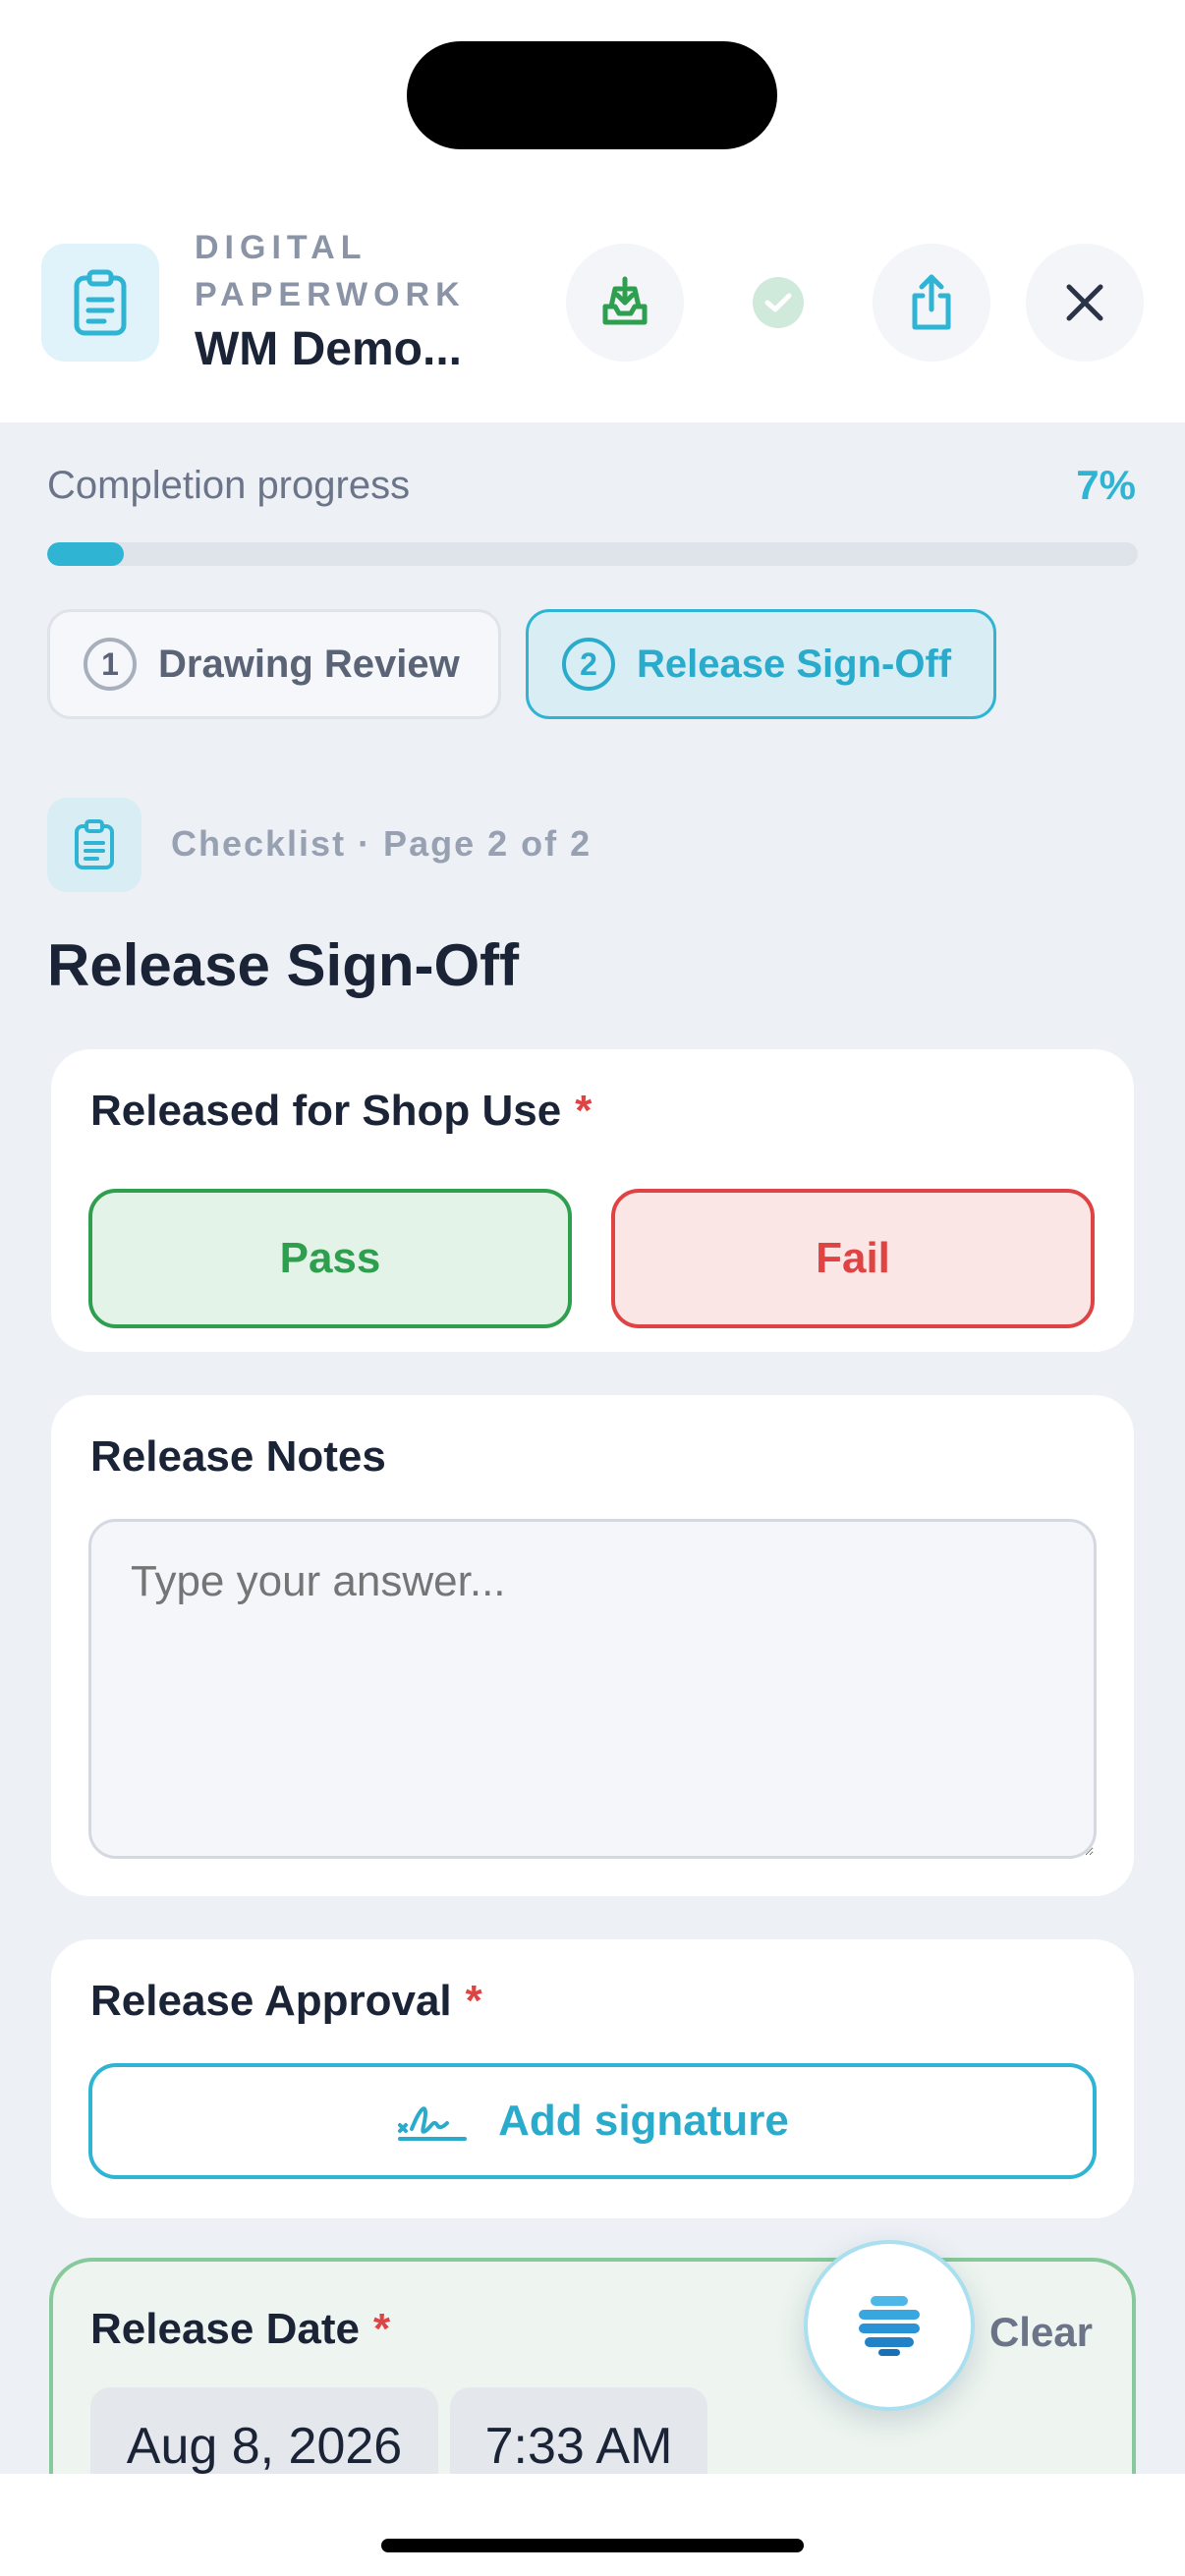 The image size is (1185, 2576). I want to click on step-tab-drawing-review: 1 Drawing Review, so click(274, 664).